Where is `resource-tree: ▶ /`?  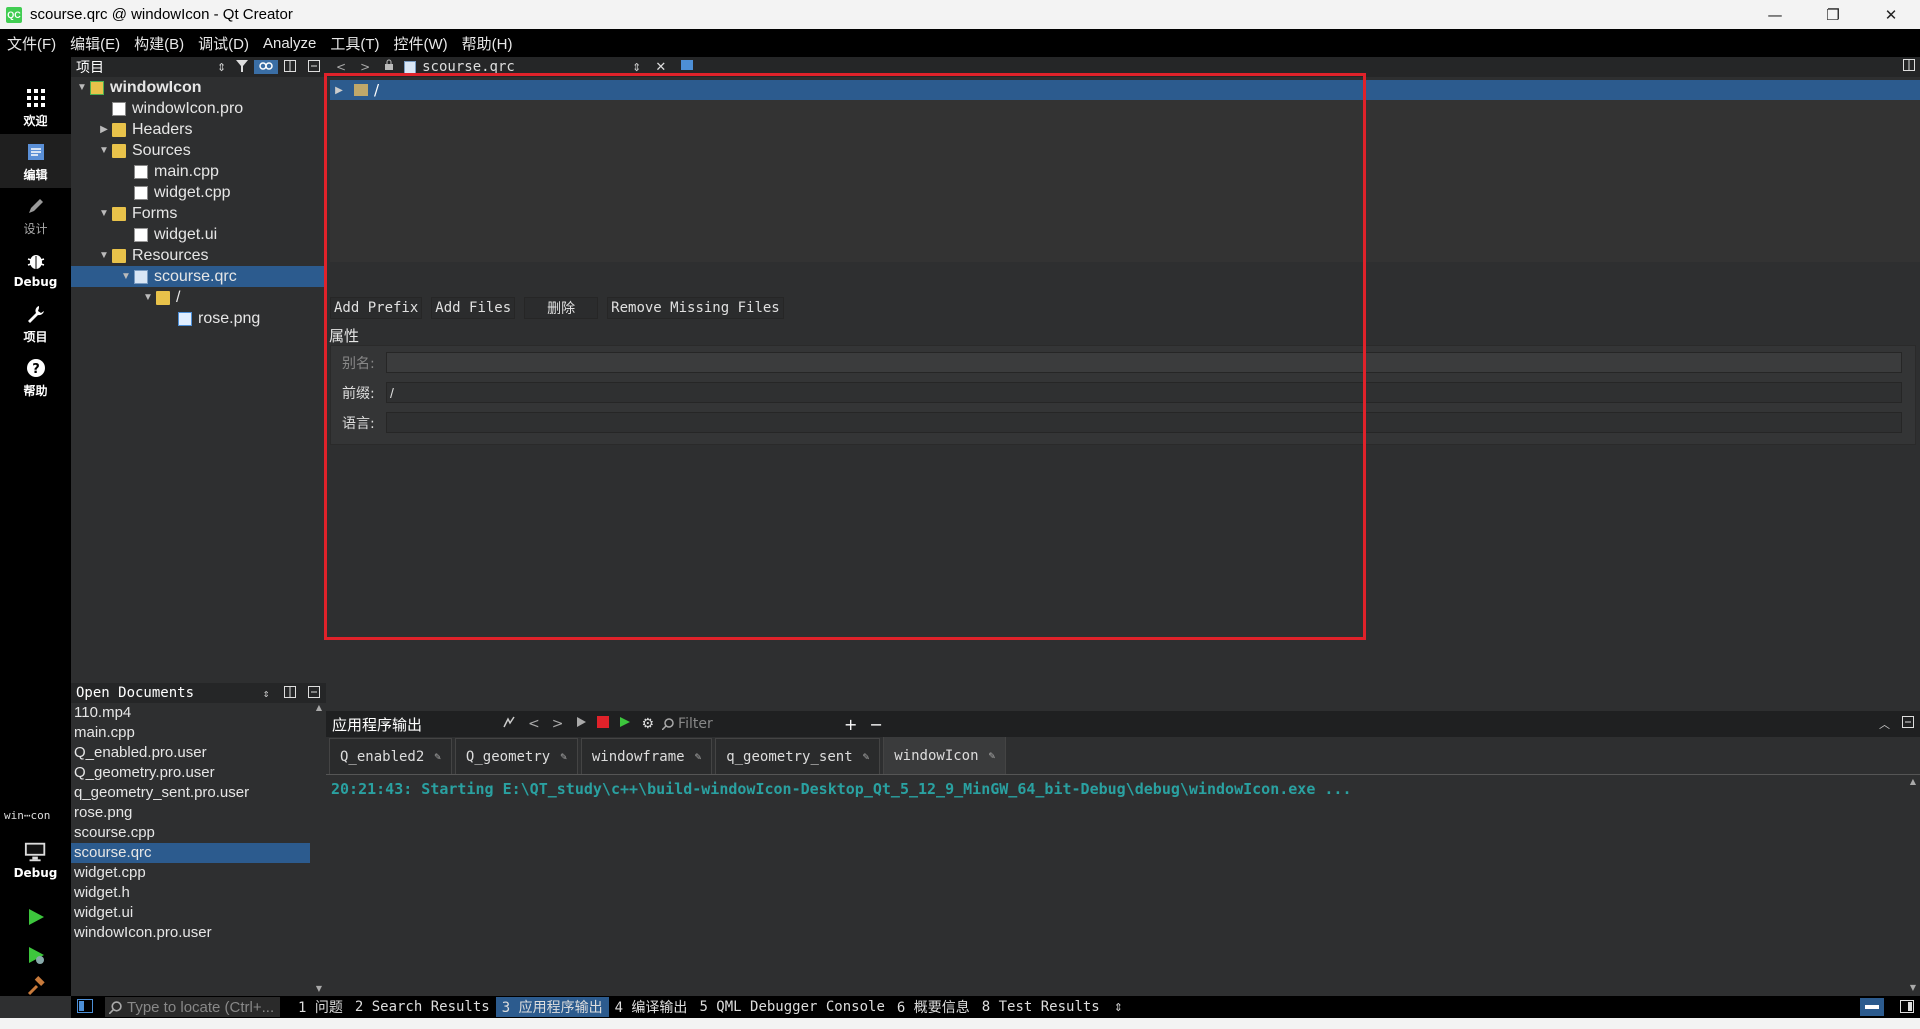 resource-tree: ▶ / is located at coordinates (1125, 171).